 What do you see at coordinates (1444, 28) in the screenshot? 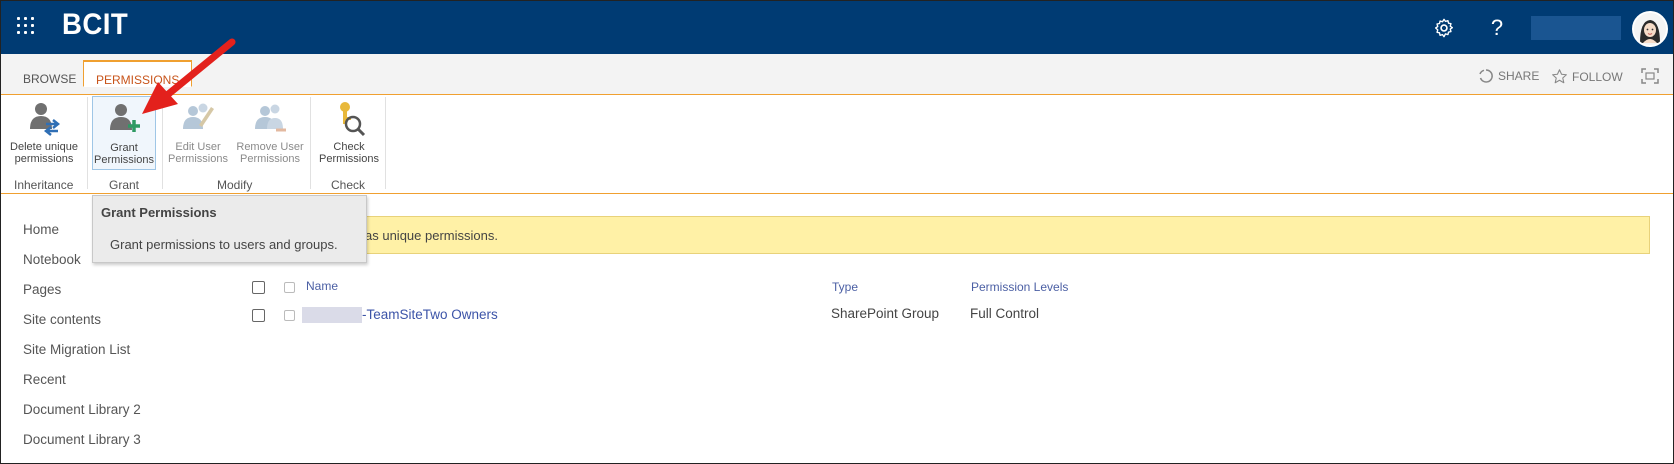
I see `gear-icon` at bounding box center [1444, 28].